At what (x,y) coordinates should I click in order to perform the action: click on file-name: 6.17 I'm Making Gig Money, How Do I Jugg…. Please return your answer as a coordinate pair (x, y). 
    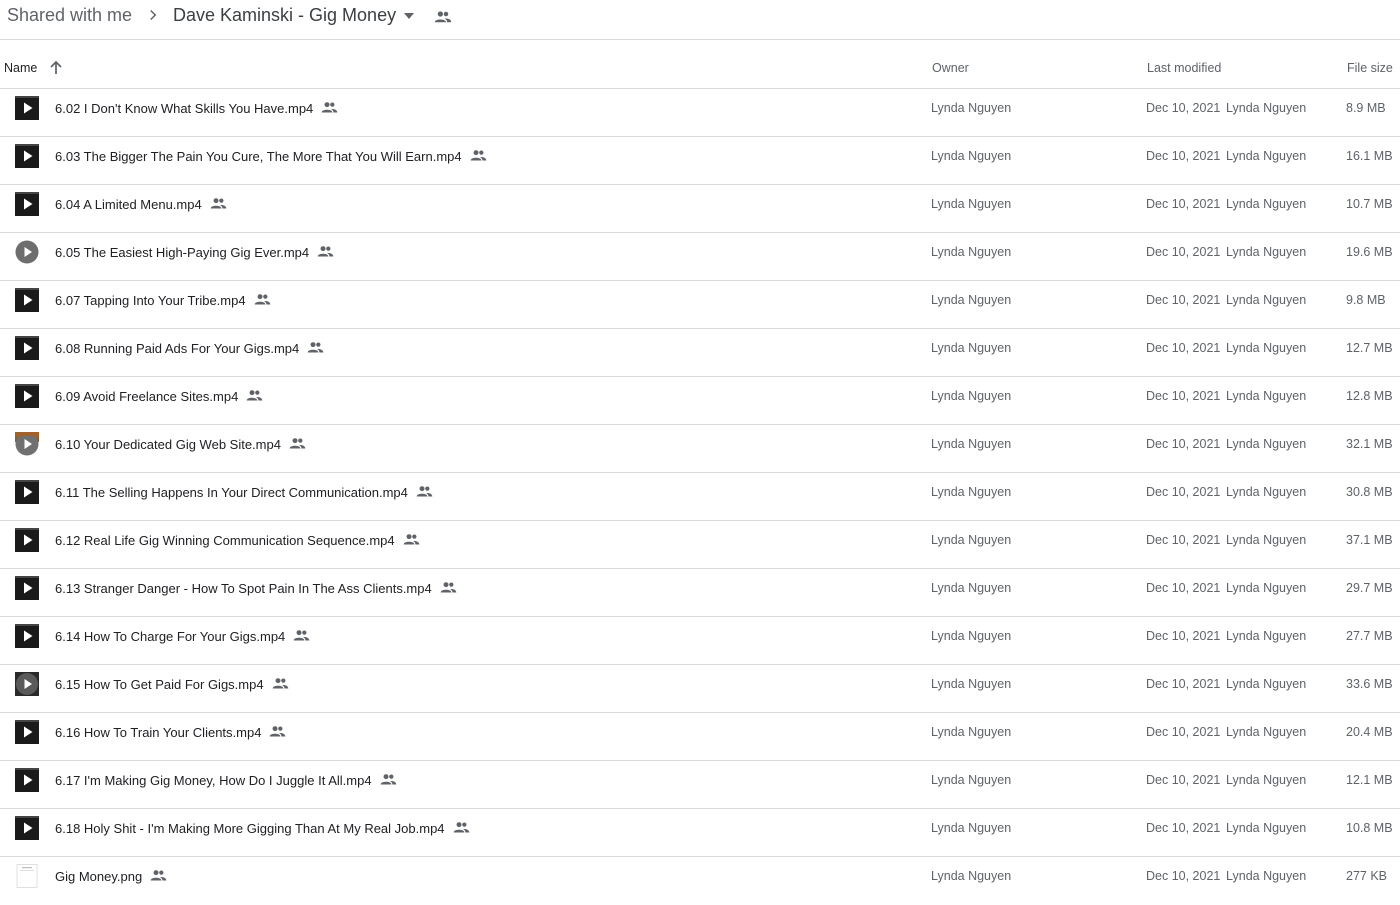
    Looking at the image, I should click on (213, 780).